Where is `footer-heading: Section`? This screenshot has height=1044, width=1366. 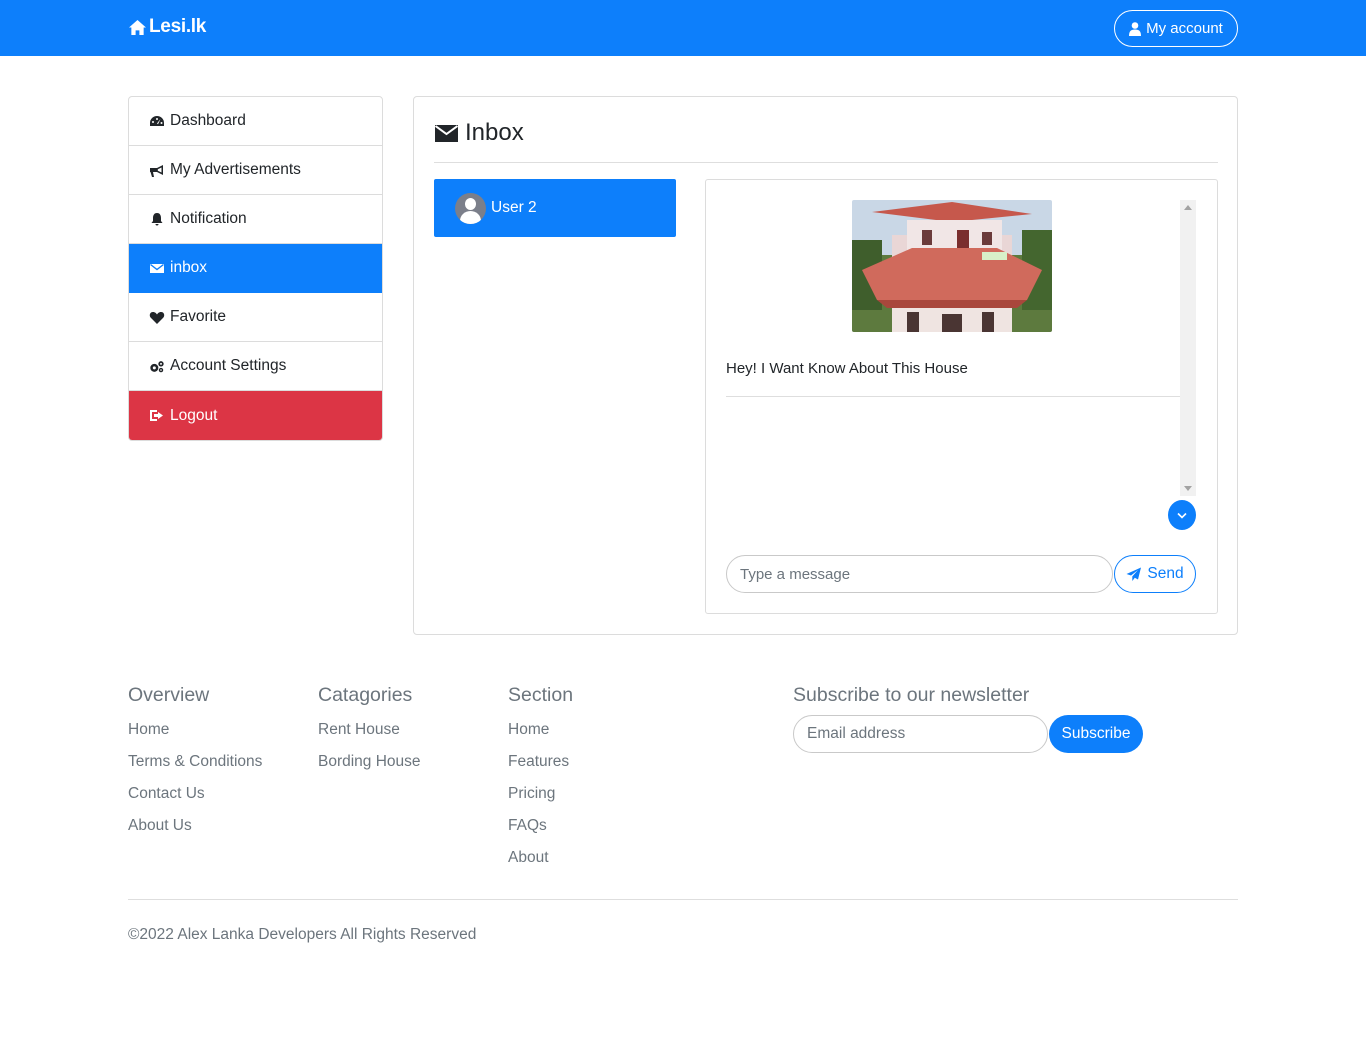
footer-heading: Section is located at coordinates (541, 695).